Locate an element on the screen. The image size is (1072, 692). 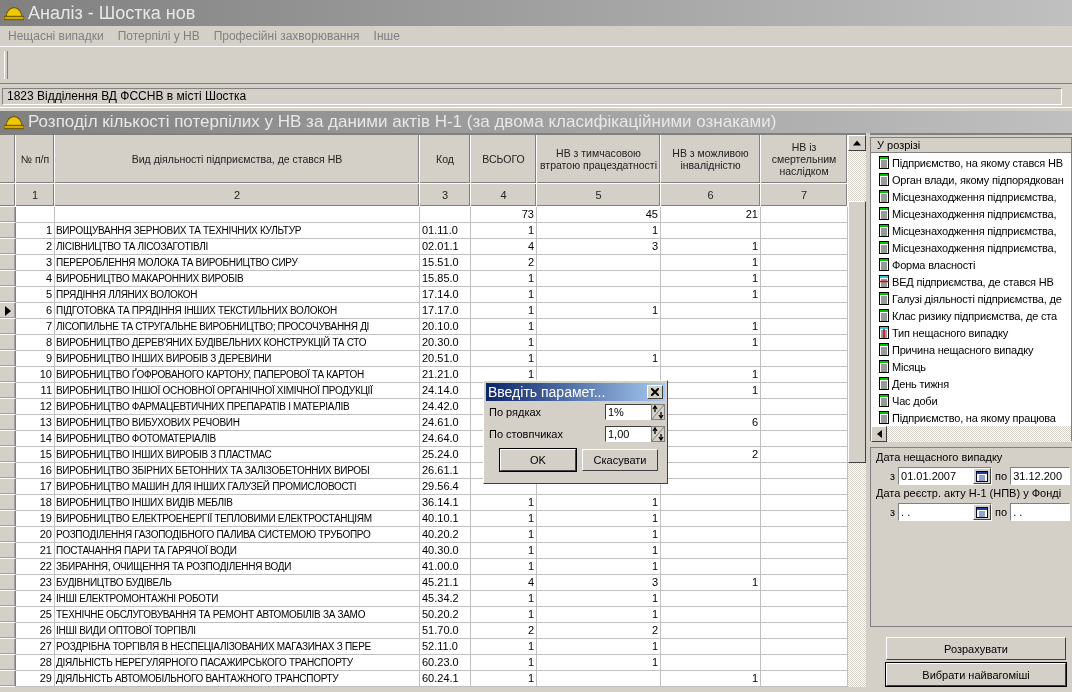
table-cell: 10 is located at coordinates (35, 375).